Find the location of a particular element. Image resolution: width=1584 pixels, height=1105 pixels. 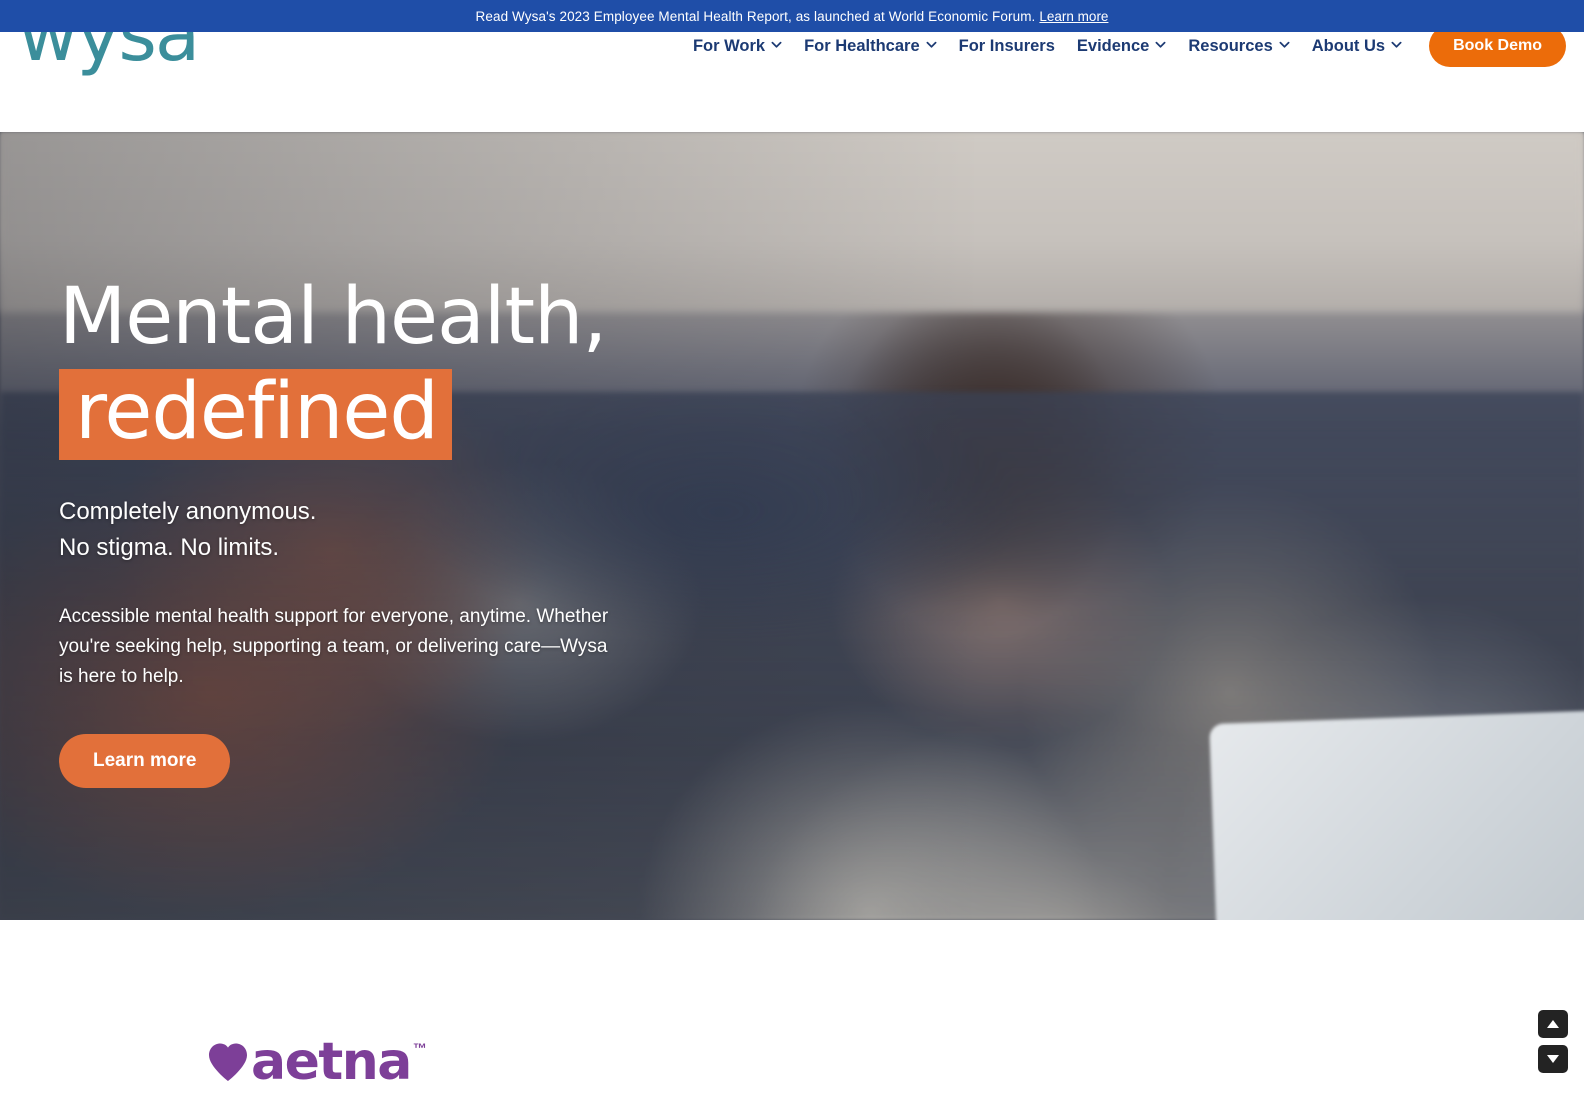

scroll-up-button is located at coordinates (1553, 1024).